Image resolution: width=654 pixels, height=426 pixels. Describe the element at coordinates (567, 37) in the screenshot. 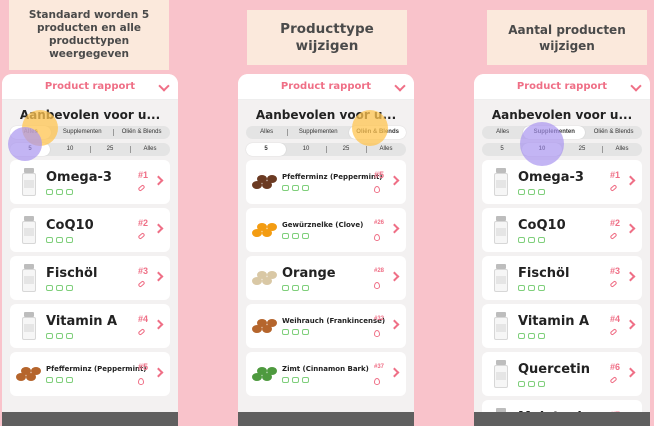

I see `caption-change-count-text: Aantal producten wijzigen` at that location.